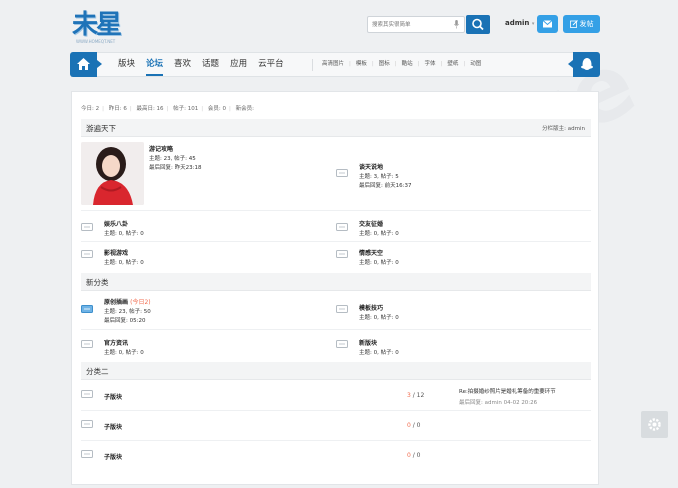 This screenshot has width=678, height=488. Describe the element at coordinates (414, 425) in the screenshot. I see `subforum-counts: 0 / 0` at that location.